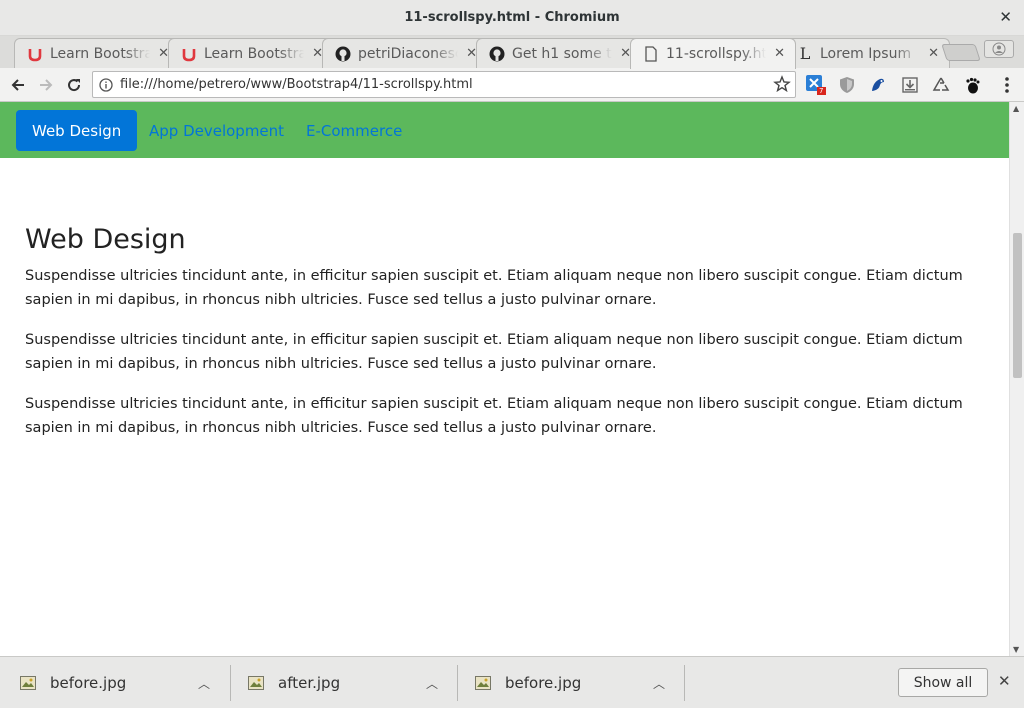 The height and width of the screenshot is (708, 1024). I want to click on section-heading: Web Design, so click(105, 239).